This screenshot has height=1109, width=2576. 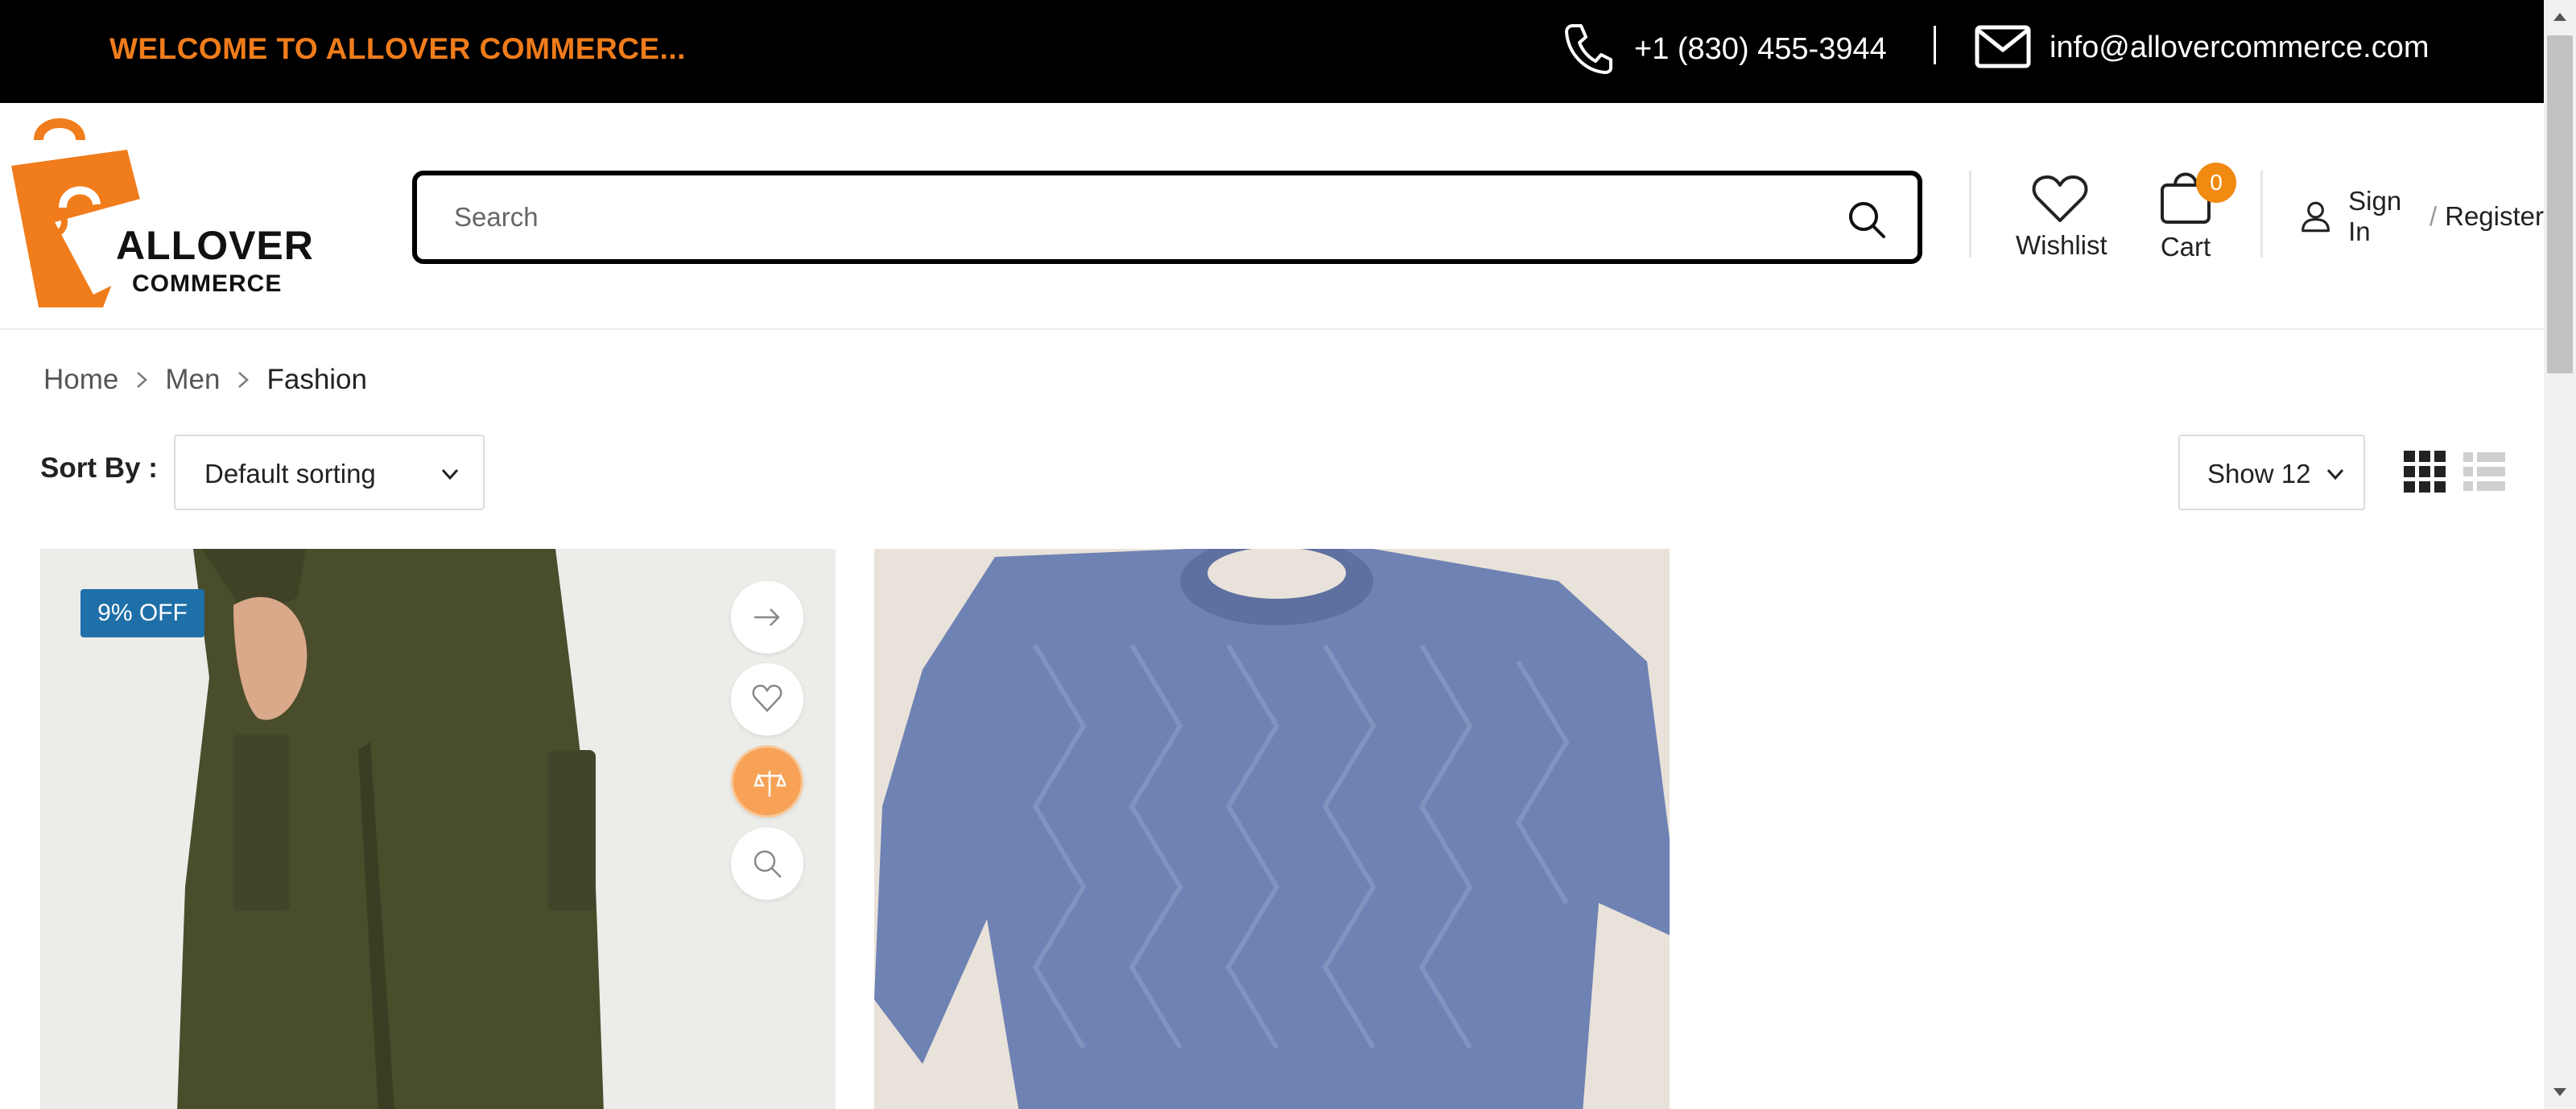 I want to click on compare-icon, so click(x=769, y=784).